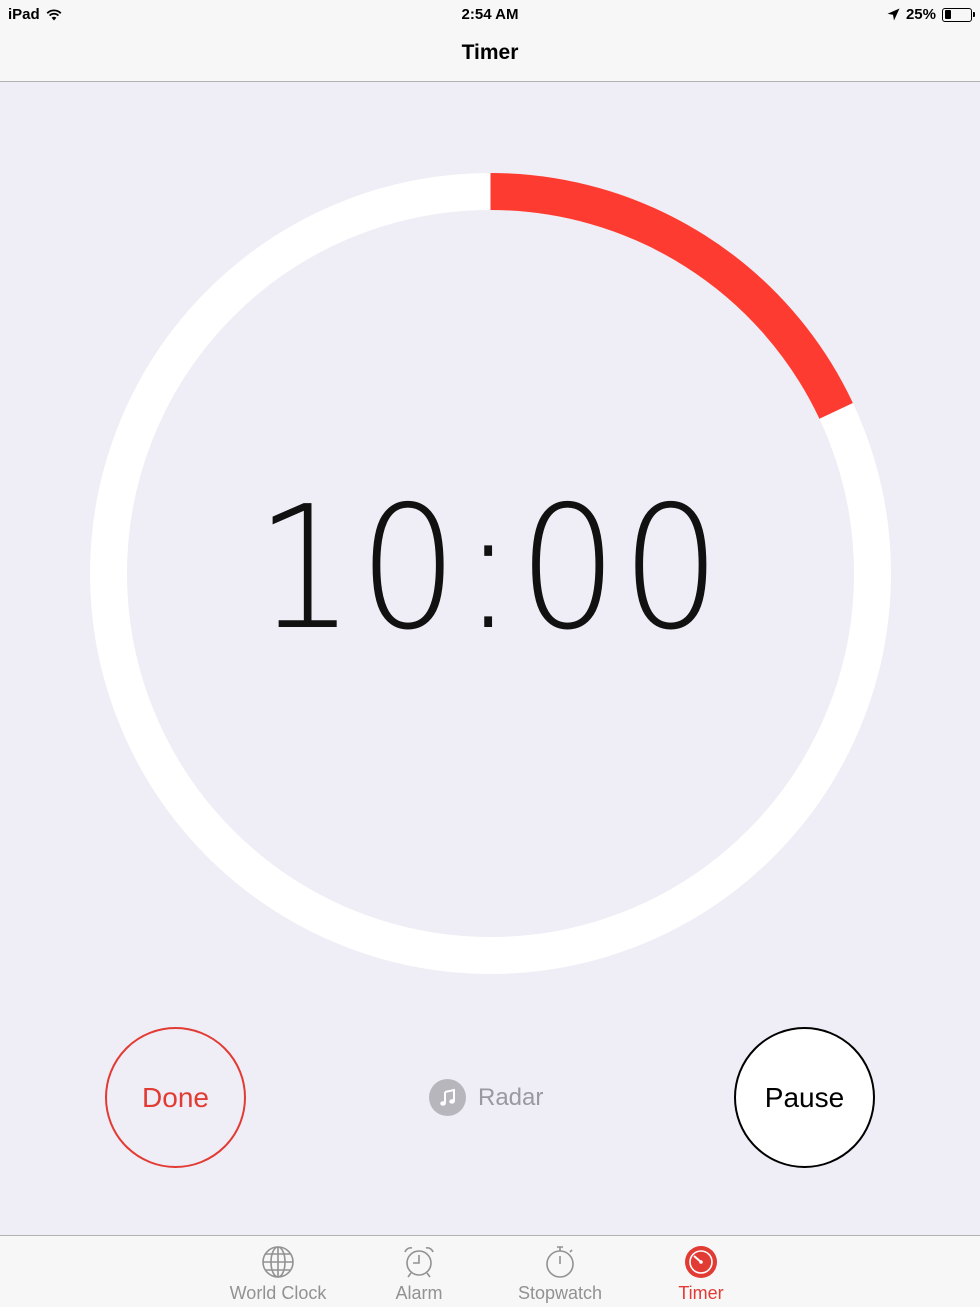  What do you see at coordinates (701, 1293) in the screenshot?
I see `tab-label: Timer` at bounding box center [701, 1293].